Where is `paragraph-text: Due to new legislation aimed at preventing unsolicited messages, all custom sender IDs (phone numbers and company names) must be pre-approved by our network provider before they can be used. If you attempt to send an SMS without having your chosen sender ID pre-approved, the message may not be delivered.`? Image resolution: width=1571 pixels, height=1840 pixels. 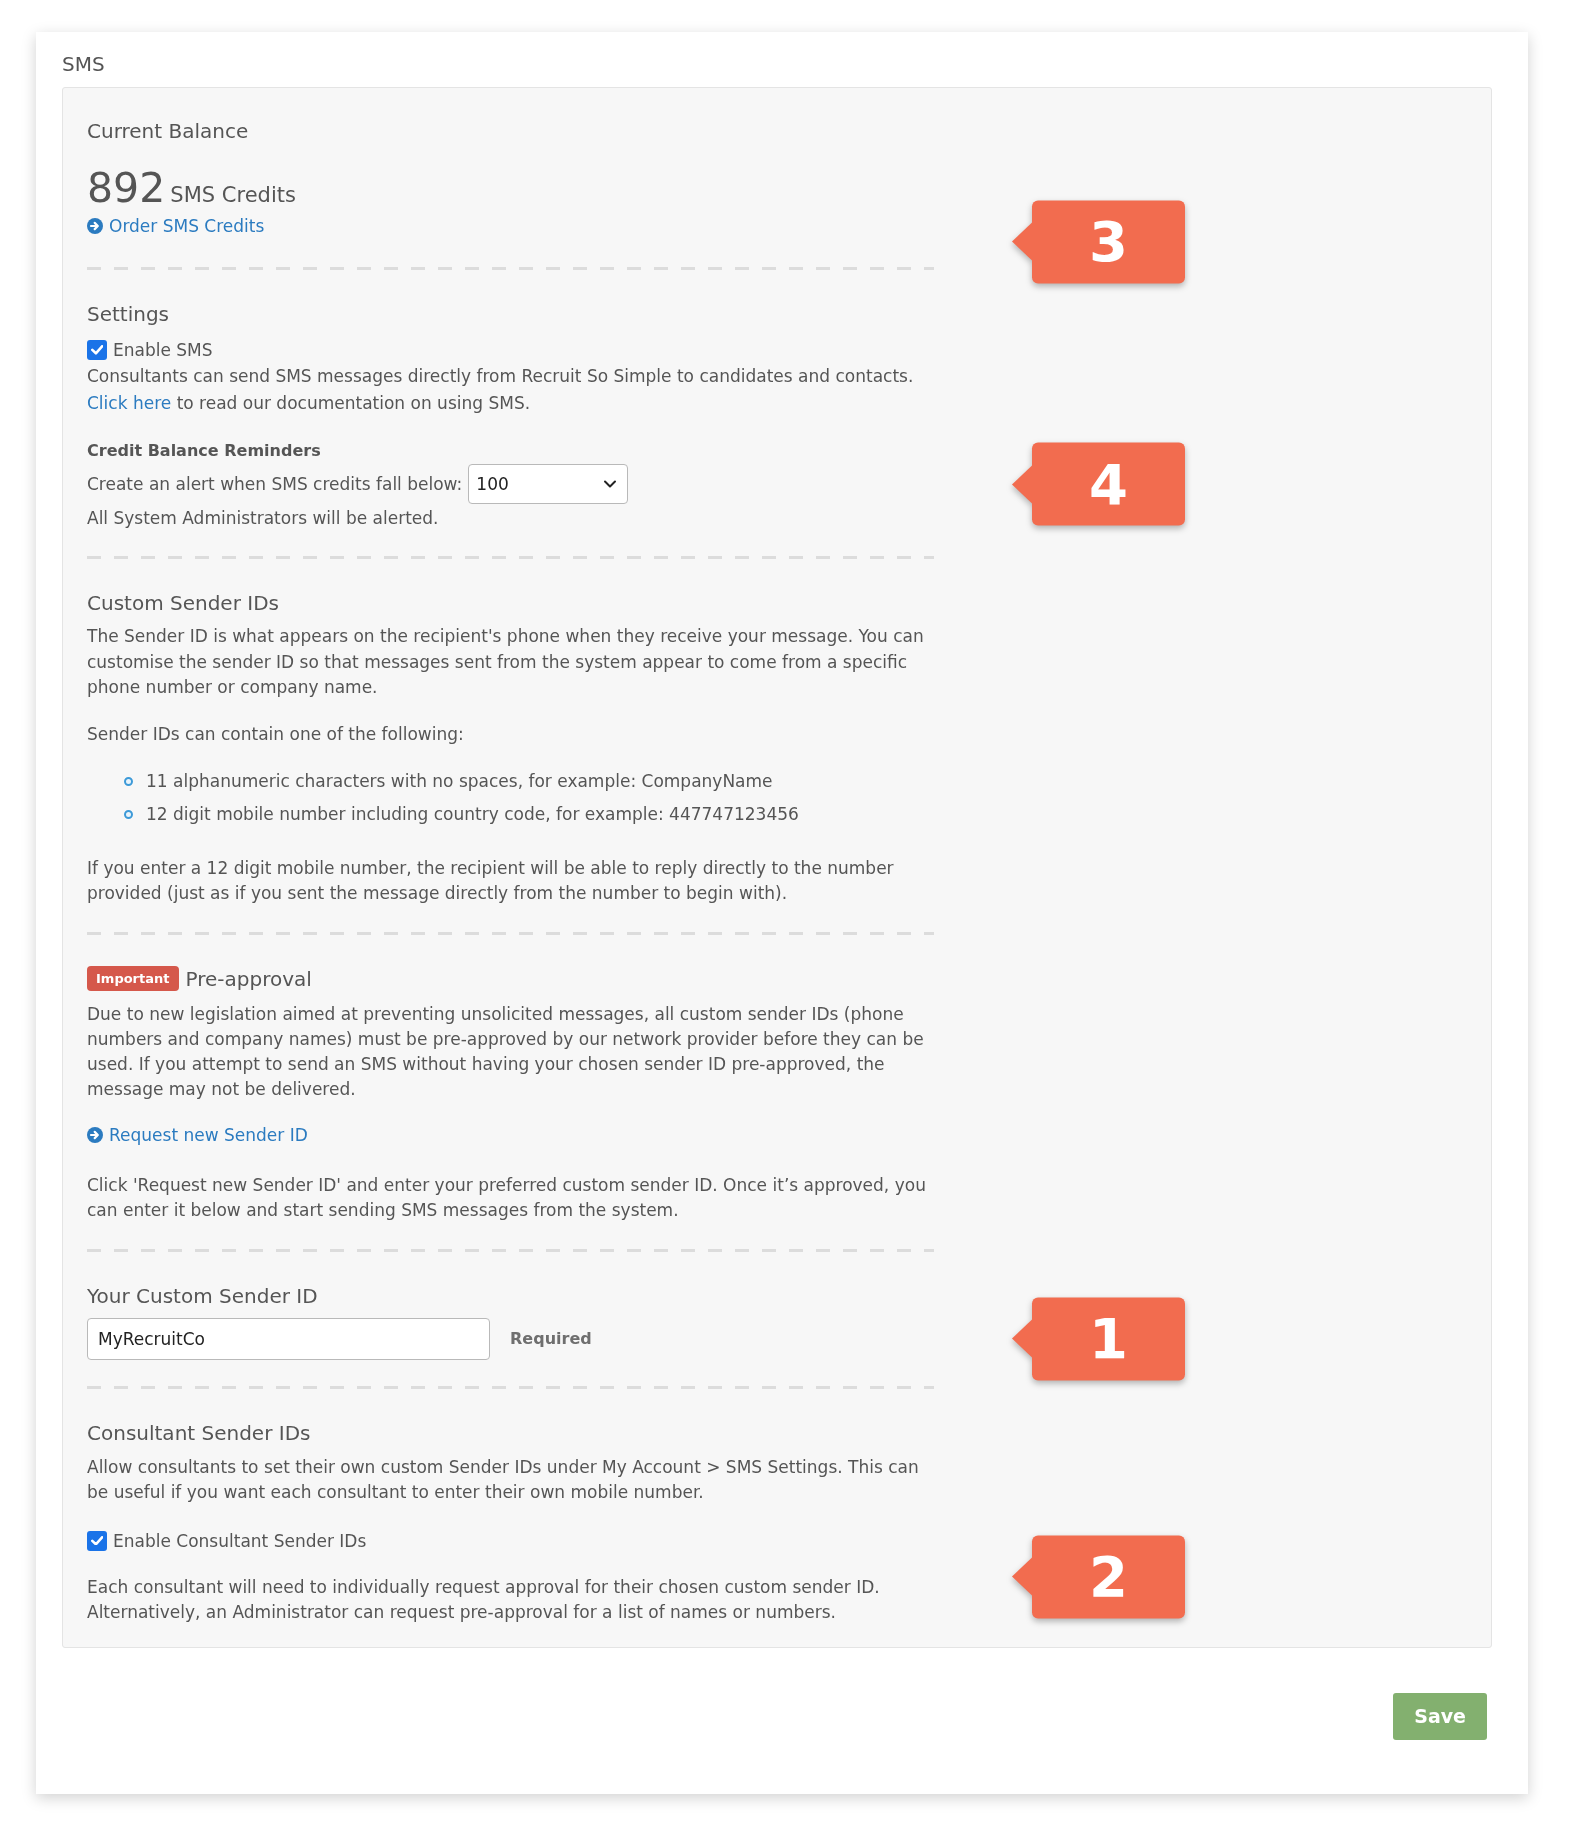 paragraph-text: Due to new legislation aimed at preventing unsolicited messages, all custom sender IDs (phone numbers and company names) must be pre-approved by our network provider before they can be used. If you attempt to send an SMS without having your chosen sender ID pre-approved, the message may not be delivered. is located at coordinates (506, 1051).